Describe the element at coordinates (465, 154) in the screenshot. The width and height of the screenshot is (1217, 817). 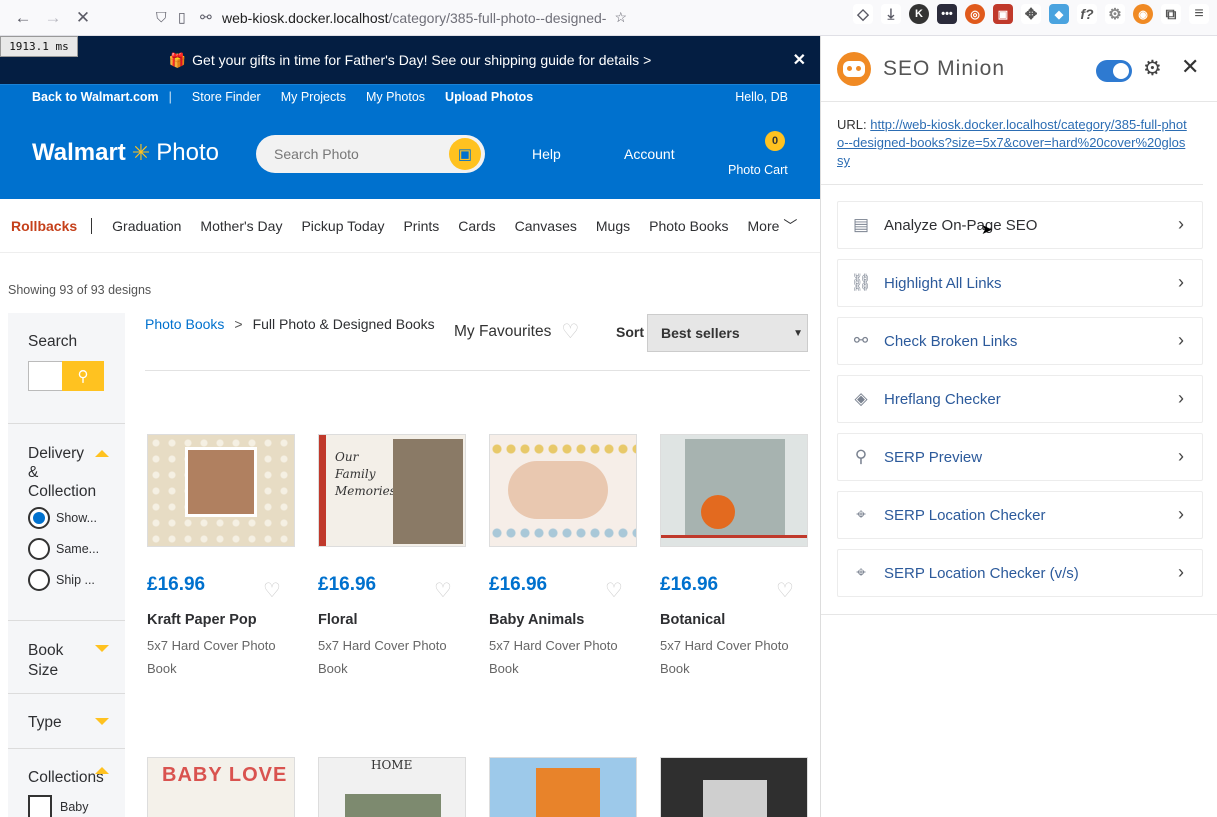
I see `search-button: ▣` at that location.